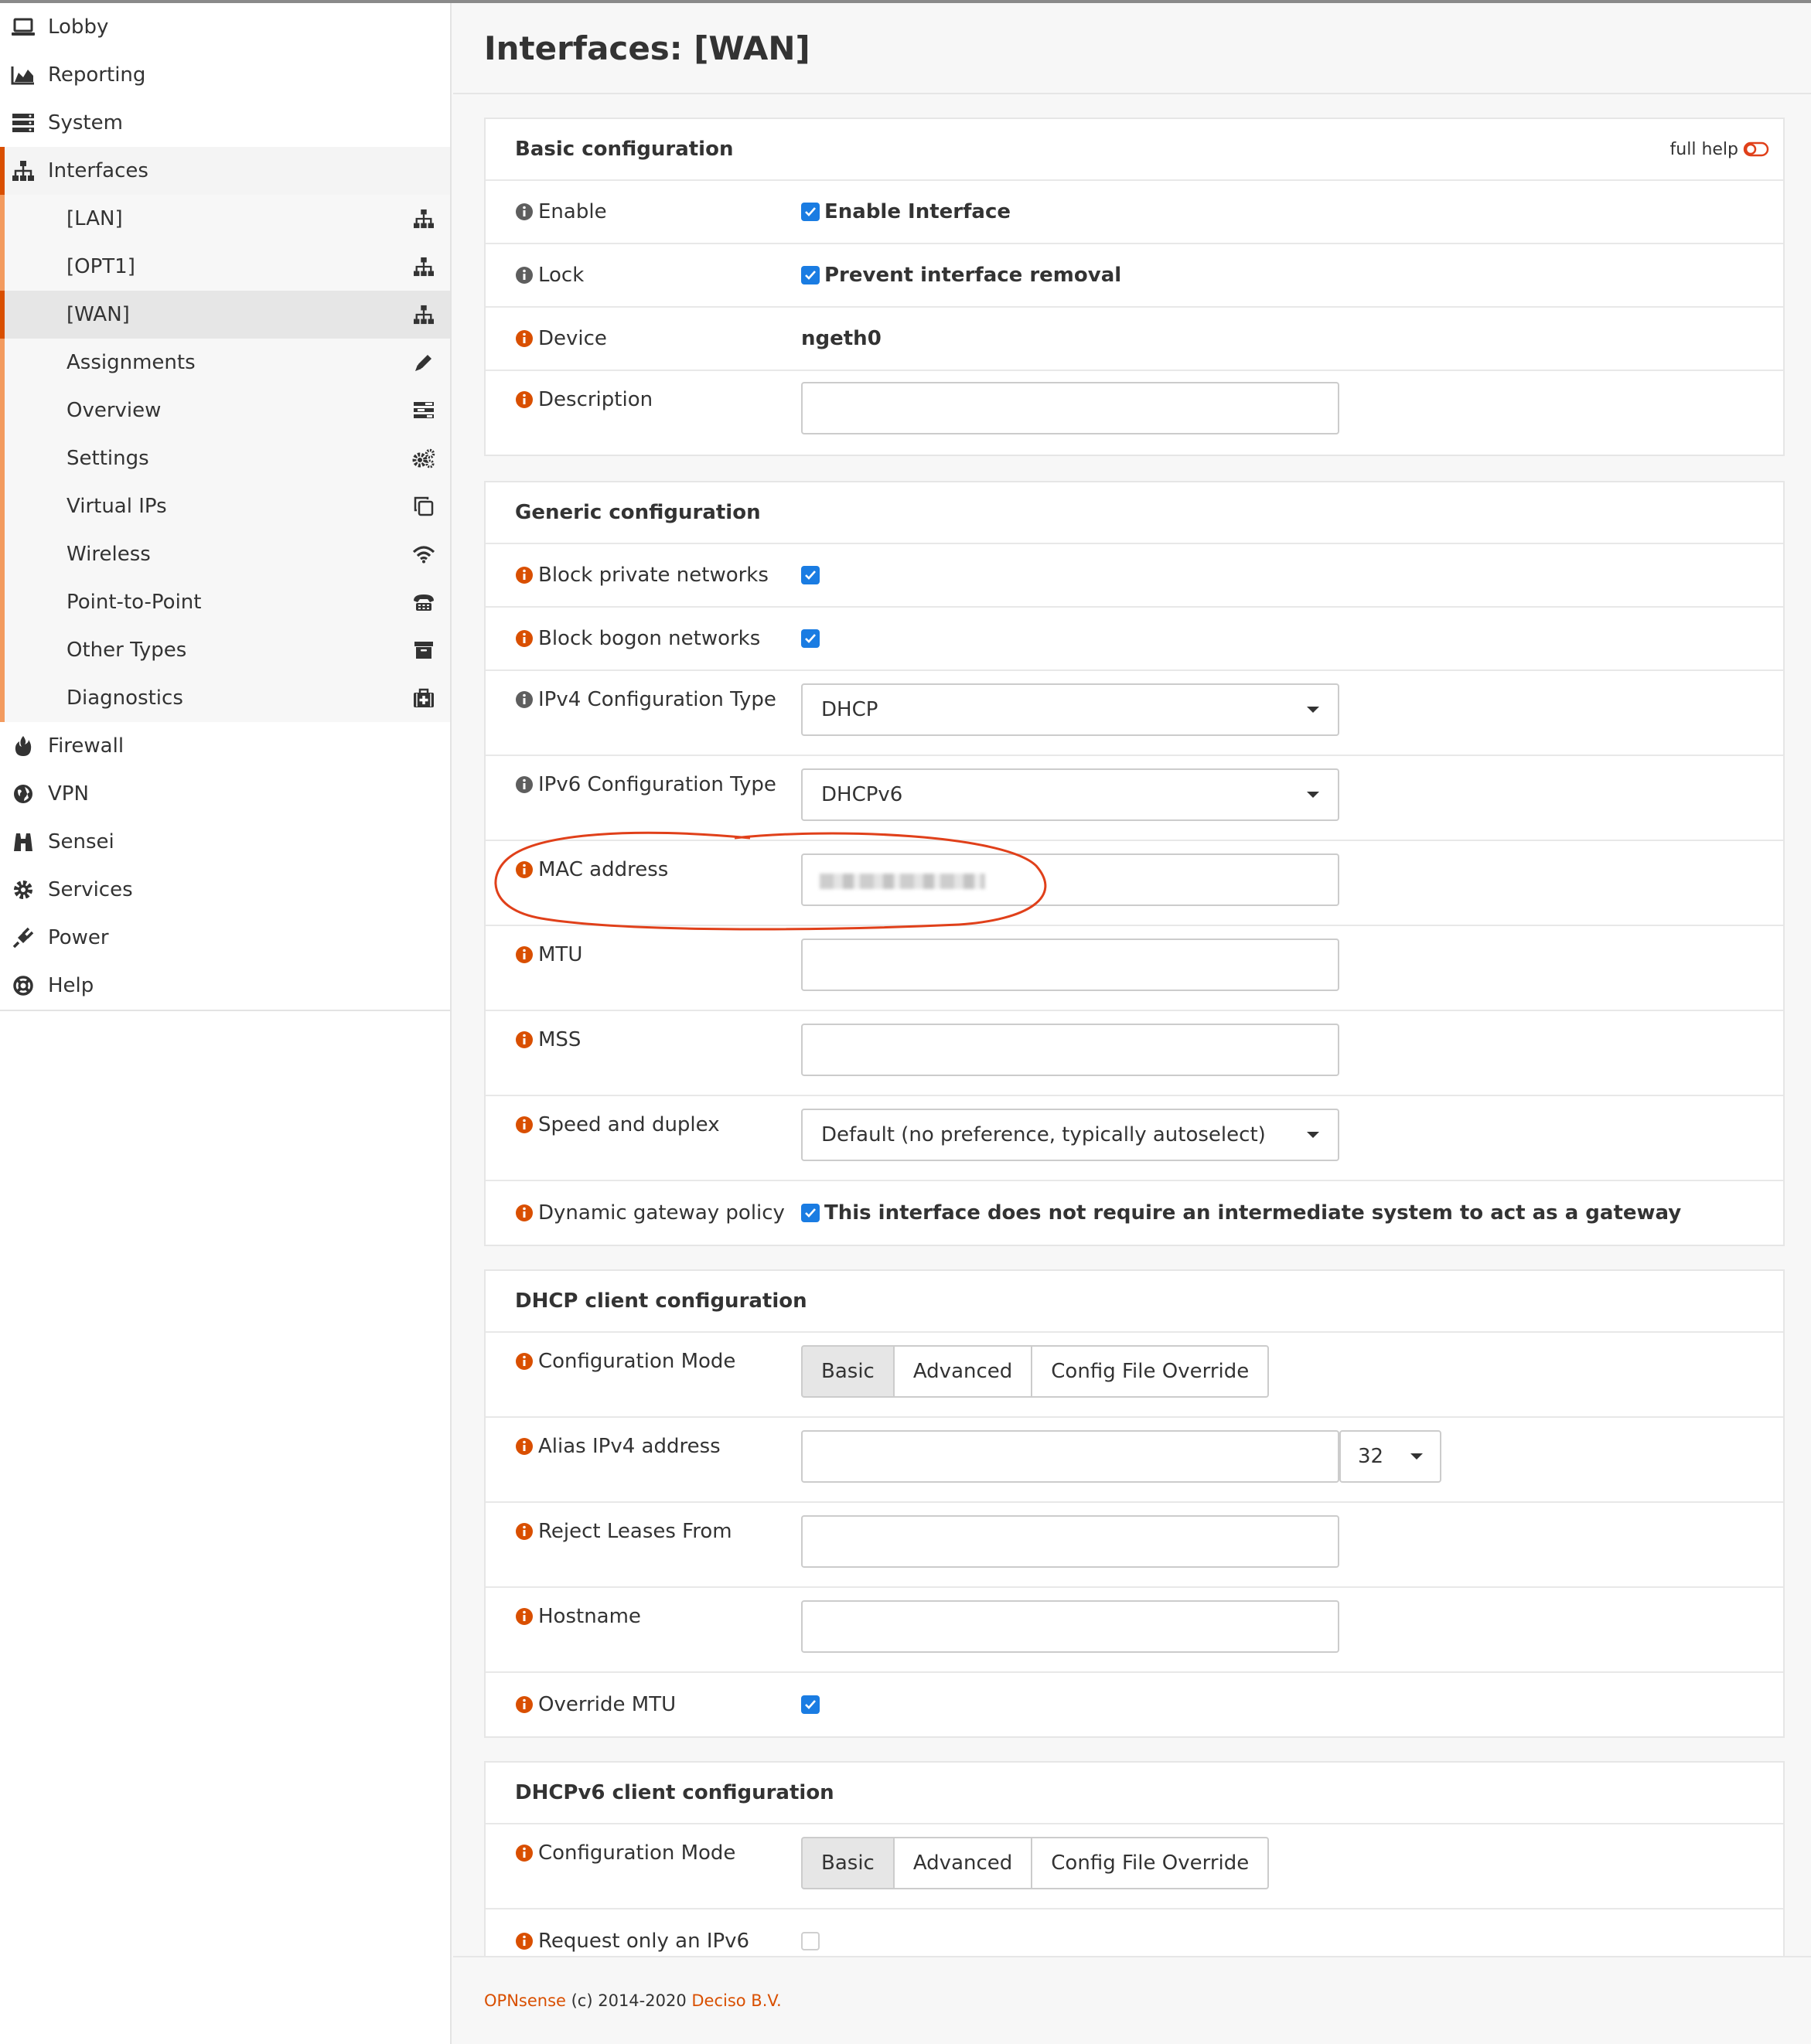 This screenshot has height=2044, width=1811. What do you see at coordinates (225, 267) in the screenshot?
I see `sidebar-subitem-opt1: [OPT1]` at bounding box center [225, 267].